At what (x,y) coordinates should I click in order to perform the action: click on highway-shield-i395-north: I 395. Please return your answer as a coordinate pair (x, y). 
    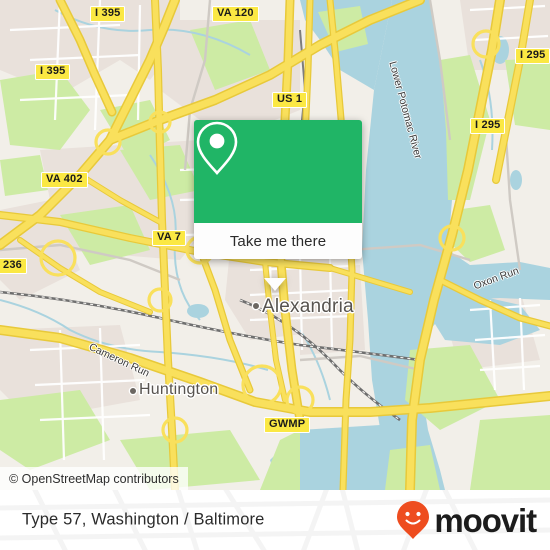
    Looking at the image, I should click on (108, 14).